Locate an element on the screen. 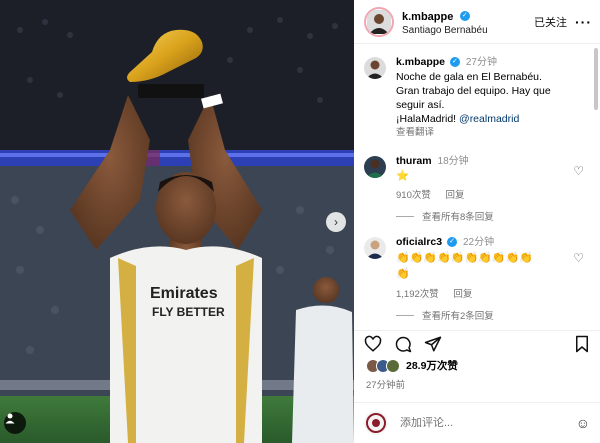  caption-line-2: Gran trabajo del equipo. Hay que is located at coordinates (473, 91).